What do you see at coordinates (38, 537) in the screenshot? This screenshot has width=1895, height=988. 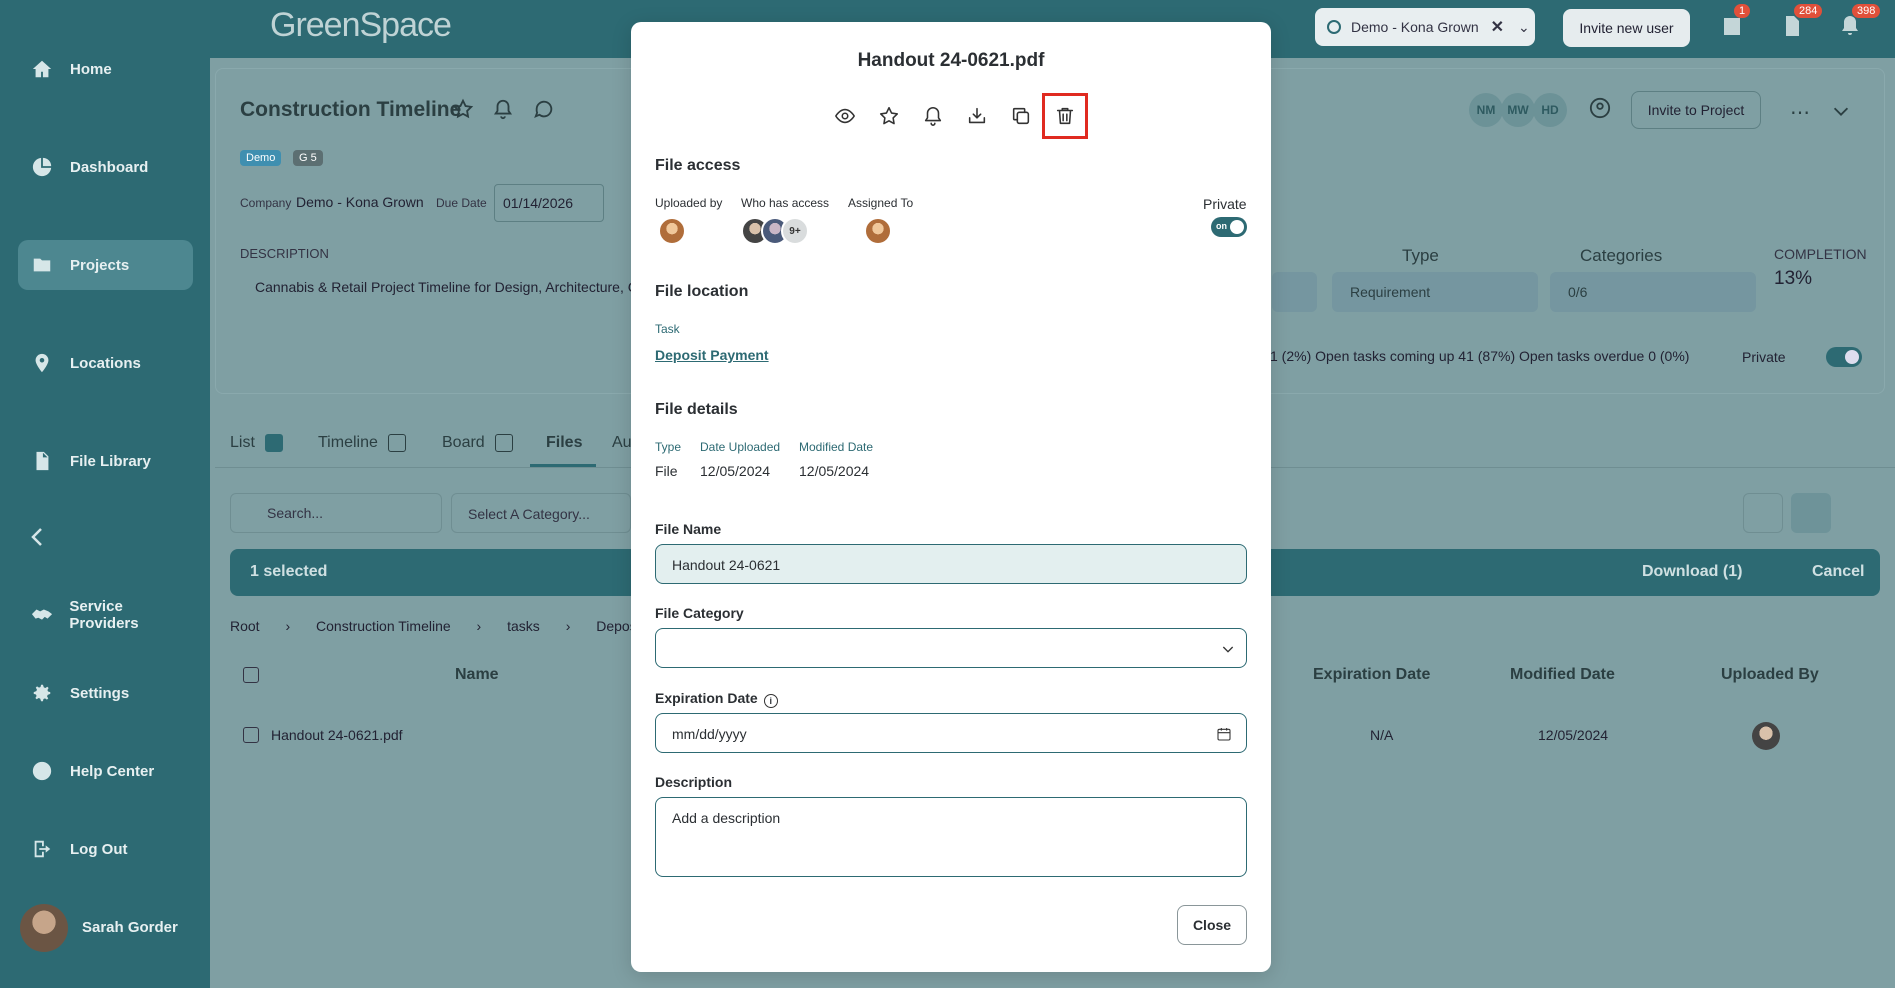 I see `collapse-sidebar-icon` at bounding box center [38, 537].